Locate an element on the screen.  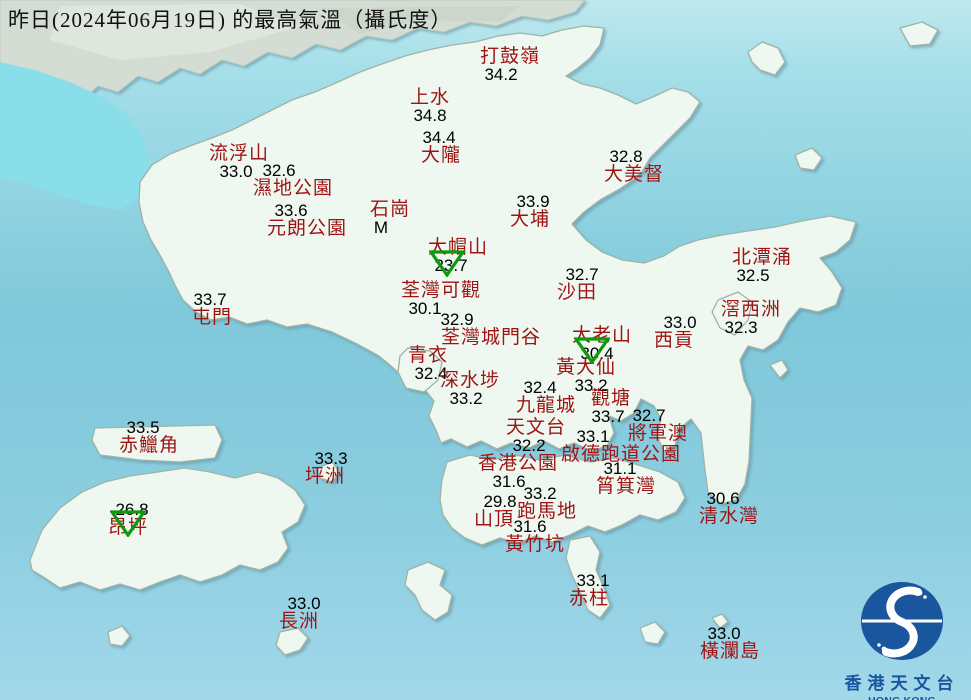
station-label: 32.7 沙田 is located at coordinates (577, 284).